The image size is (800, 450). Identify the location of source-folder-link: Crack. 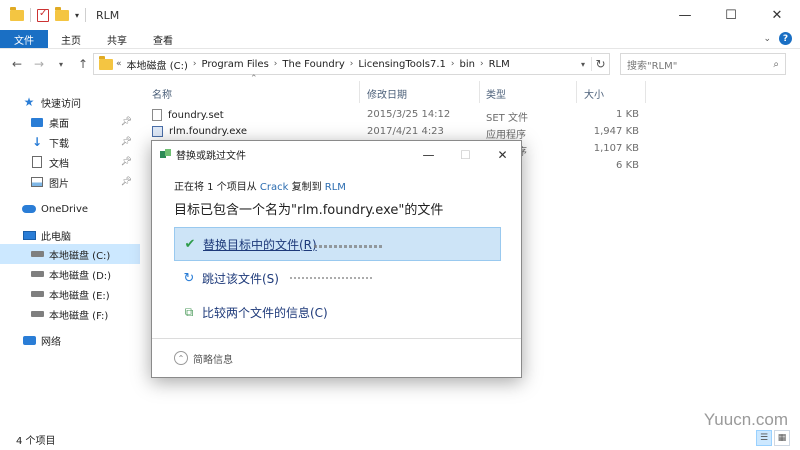
(274, 187).